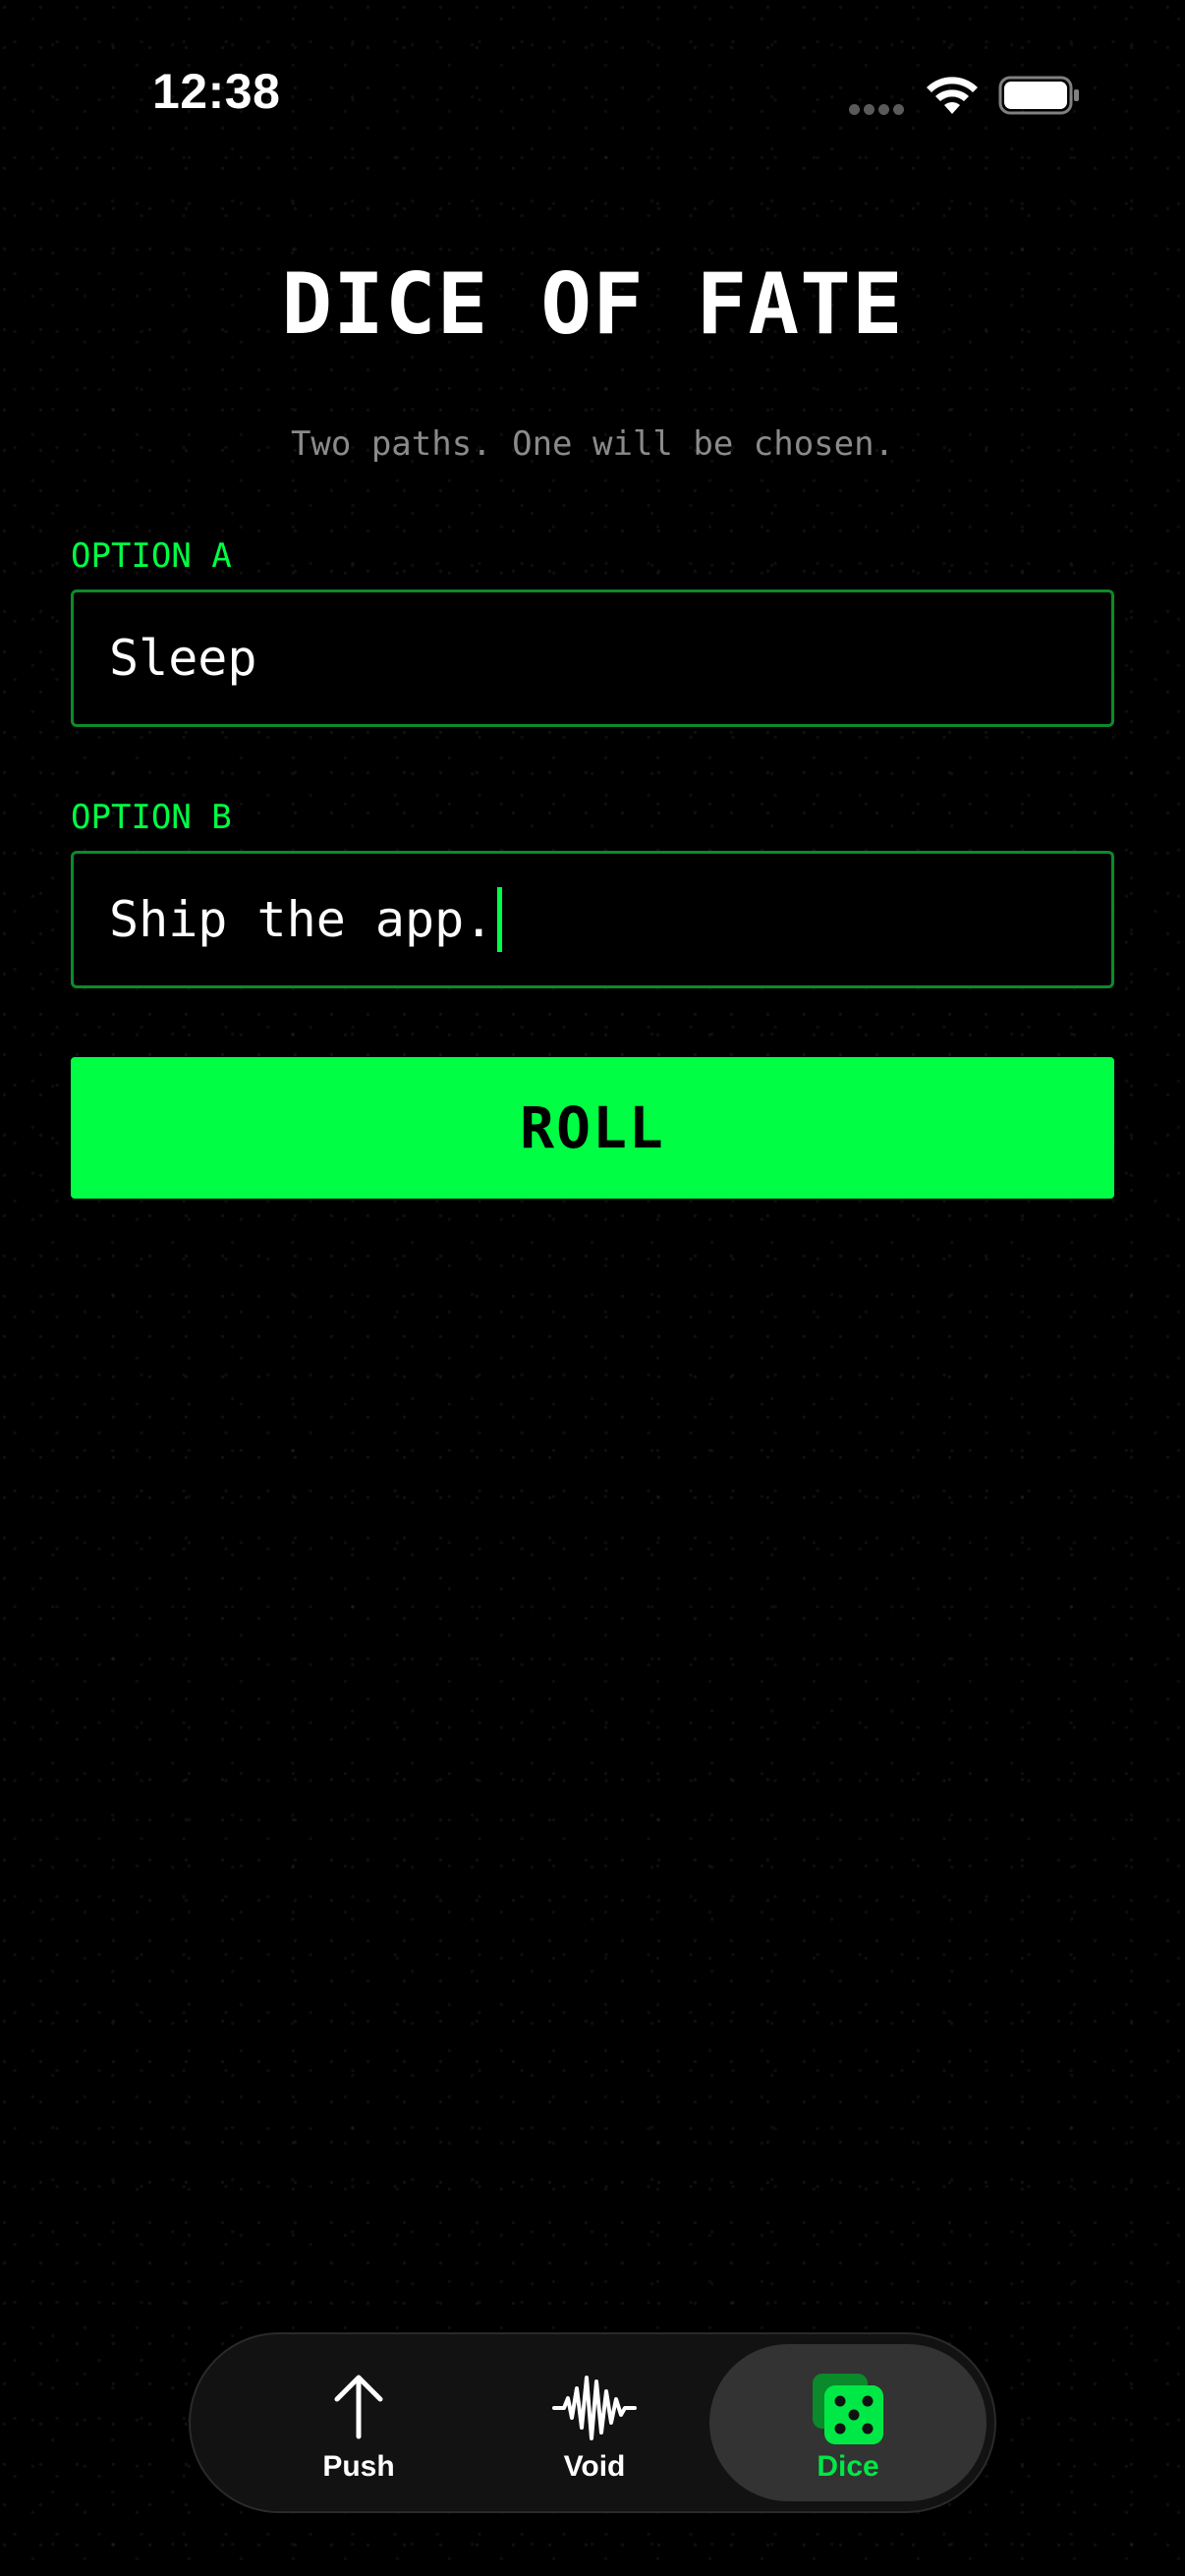 Image resolution: width=1185 pixels, height=2576 pixels. What do you see at coordinates (1038, 95) in the screenshot?
I see `battery-icon` at bounding box center [1038, 95].